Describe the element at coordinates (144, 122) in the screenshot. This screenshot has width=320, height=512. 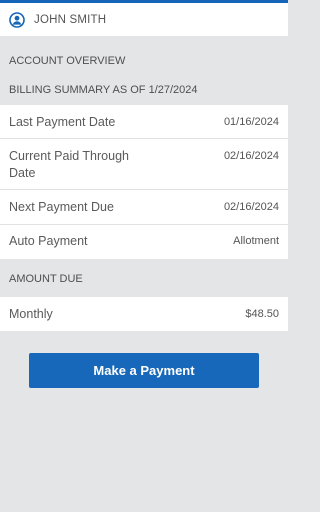
I see `list-item: Last Payment Date 01/16/2024` at that location.